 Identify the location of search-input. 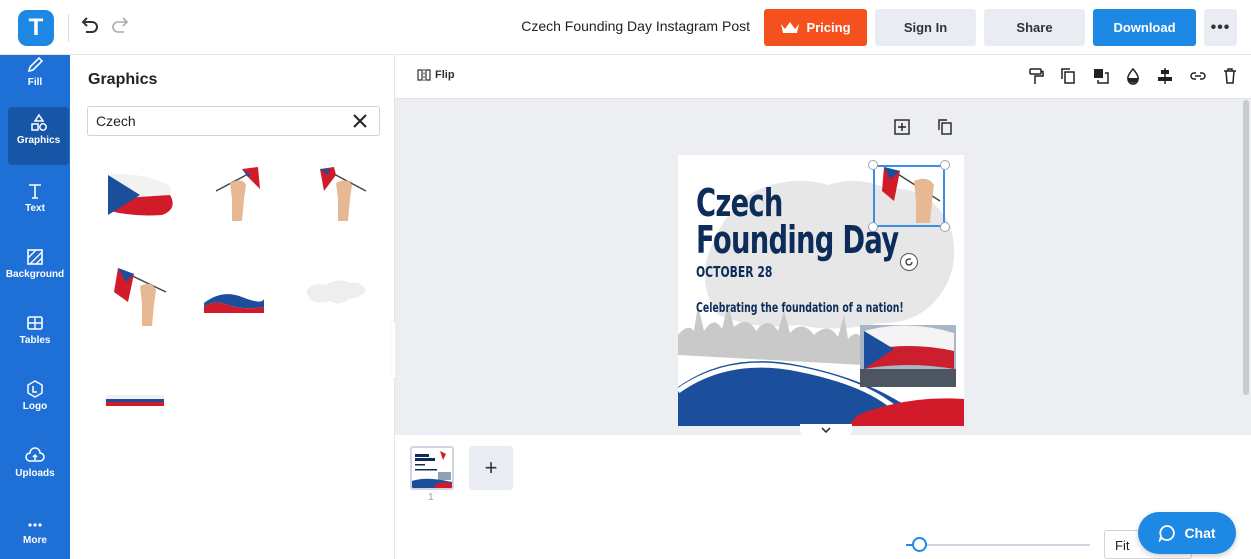
(233, 121).